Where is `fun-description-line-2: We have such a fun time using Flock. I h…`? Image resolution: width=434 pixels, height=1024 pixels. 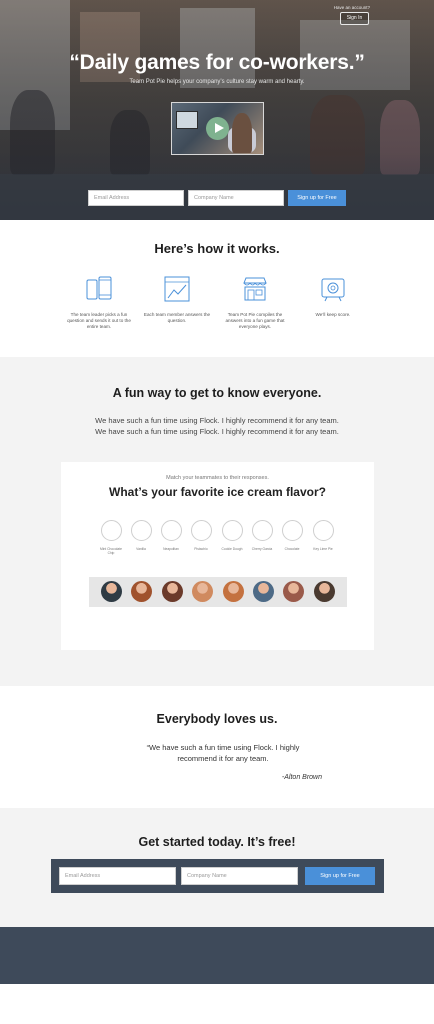 fun-description-line-2: We have such a fun time using Flock. I h… is located at coordinates (217, 431).